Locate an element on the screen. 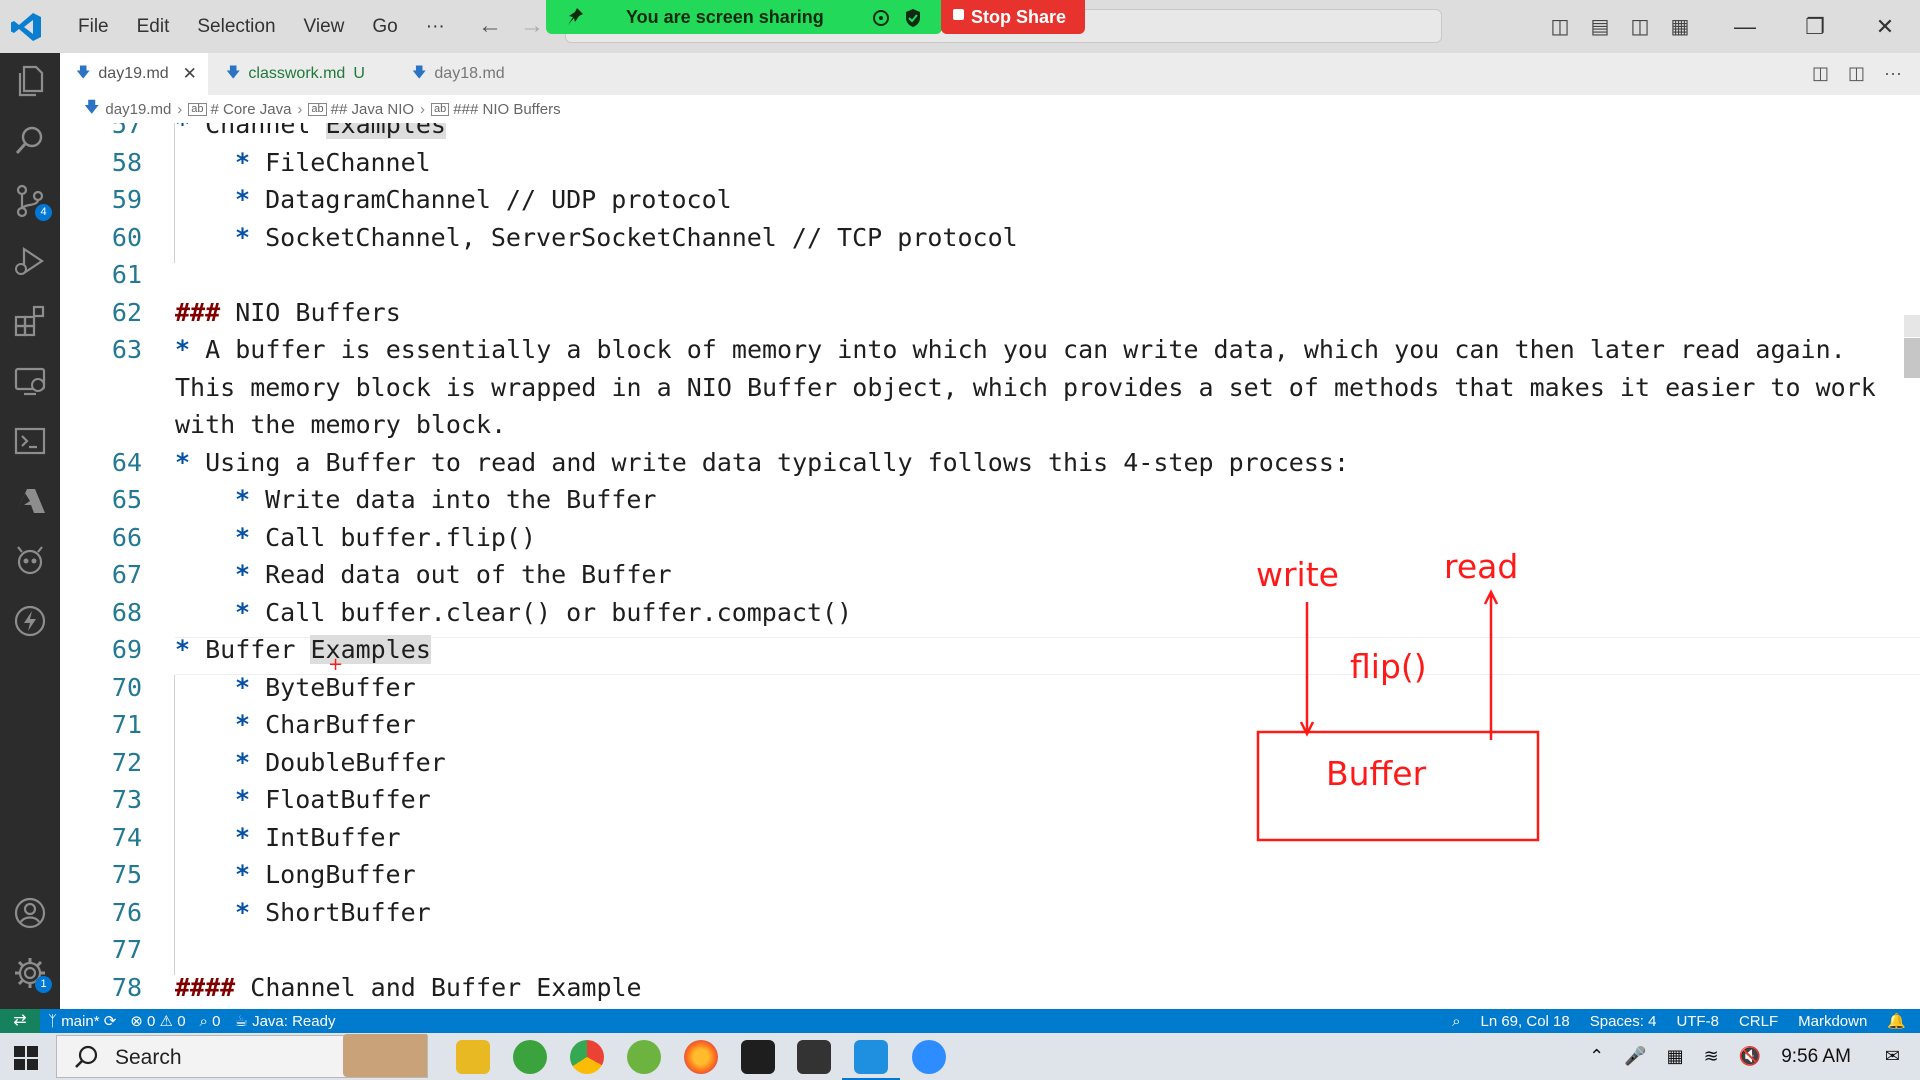 The height and width of the screenshot is (1080, 1920). pin-icon is located at coordinates (575, 17).